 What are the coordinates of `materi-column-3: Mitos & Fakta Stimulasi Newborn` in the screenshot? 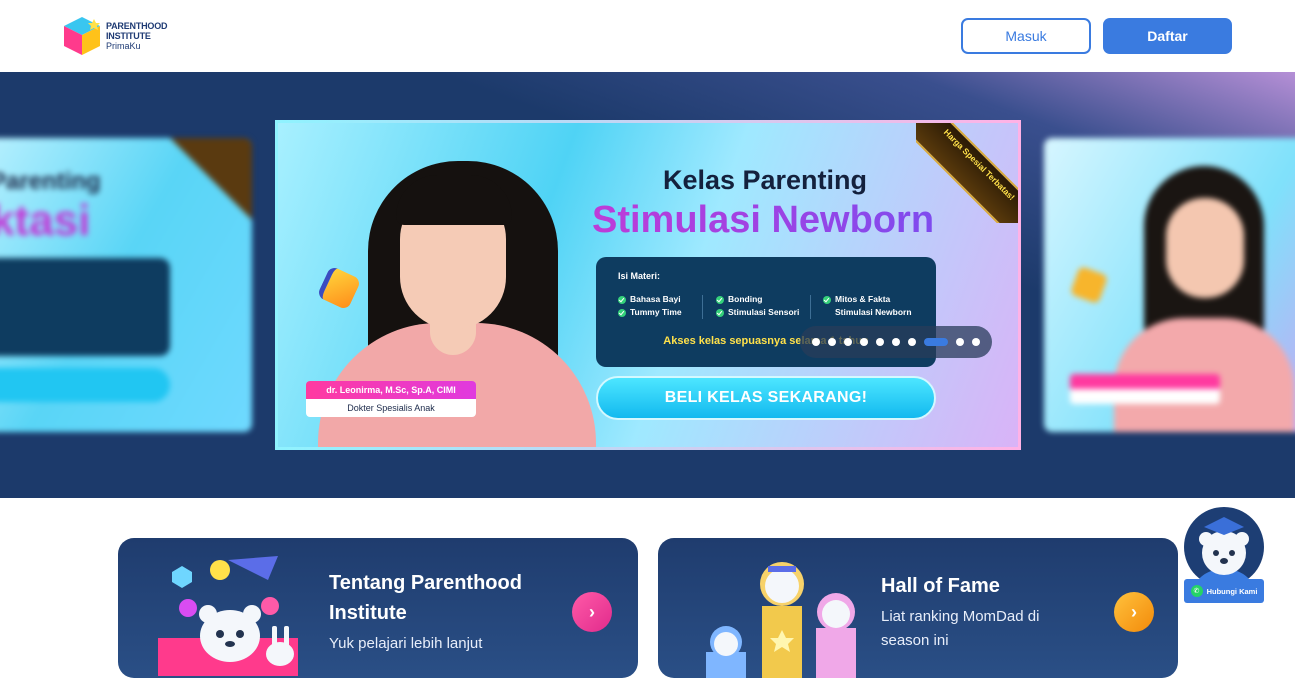 It's located at (867, 306).